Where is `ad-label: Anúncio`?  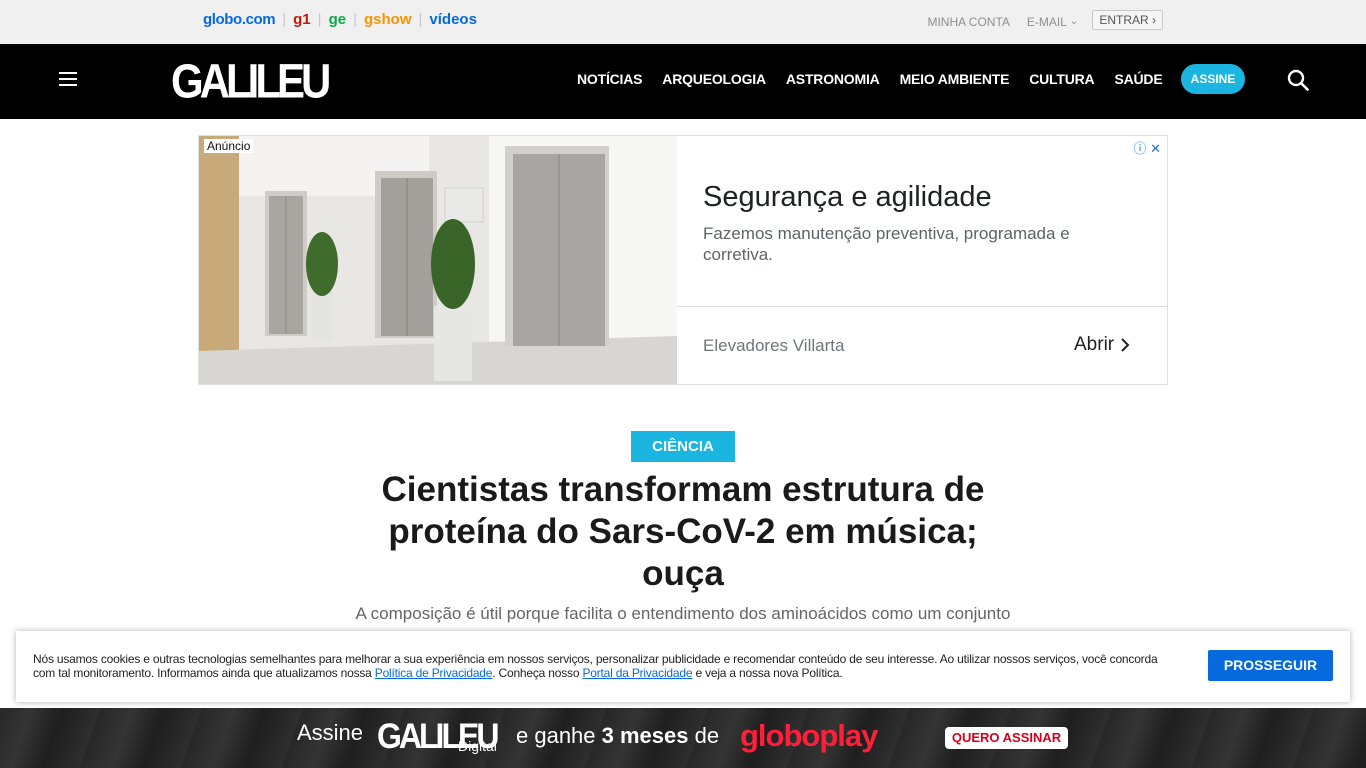 ad-label: Anúncio is located at coordinates (229, 146).